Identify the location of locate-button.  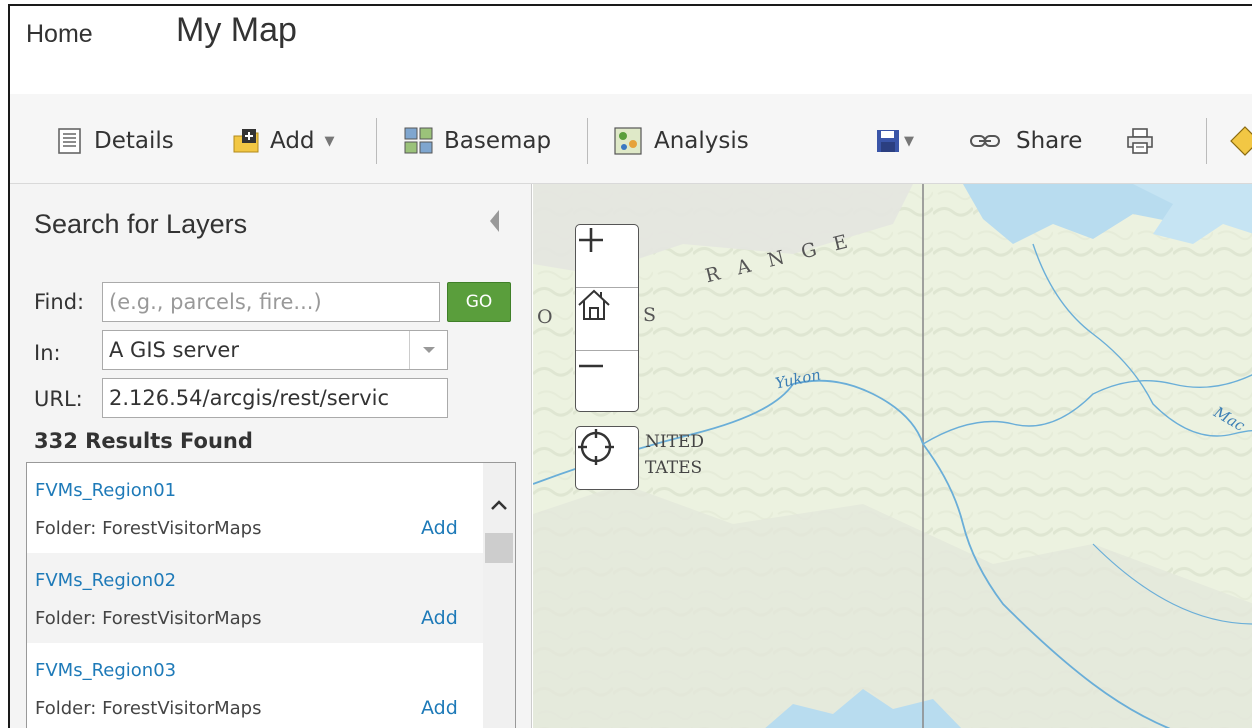
(607, 458).